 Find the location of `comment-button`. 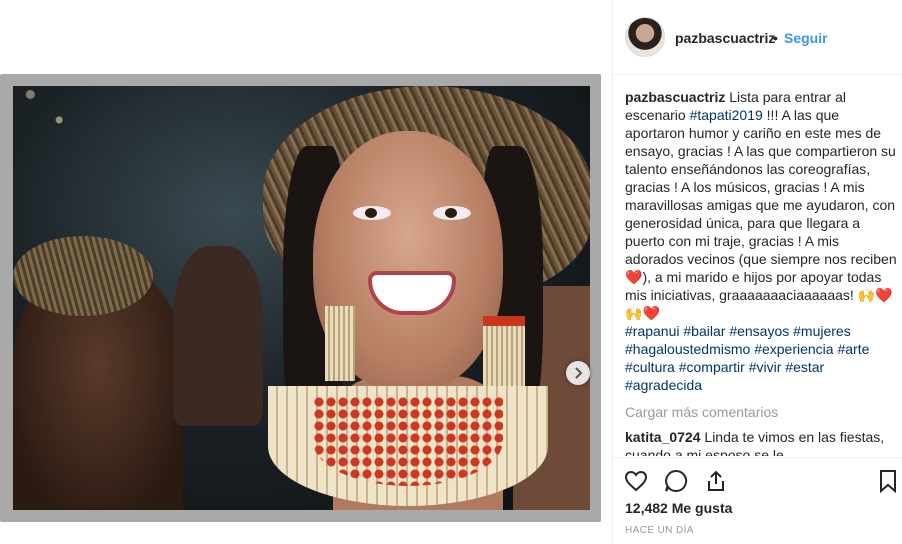

comment-button is located at coordinates (676, 481).